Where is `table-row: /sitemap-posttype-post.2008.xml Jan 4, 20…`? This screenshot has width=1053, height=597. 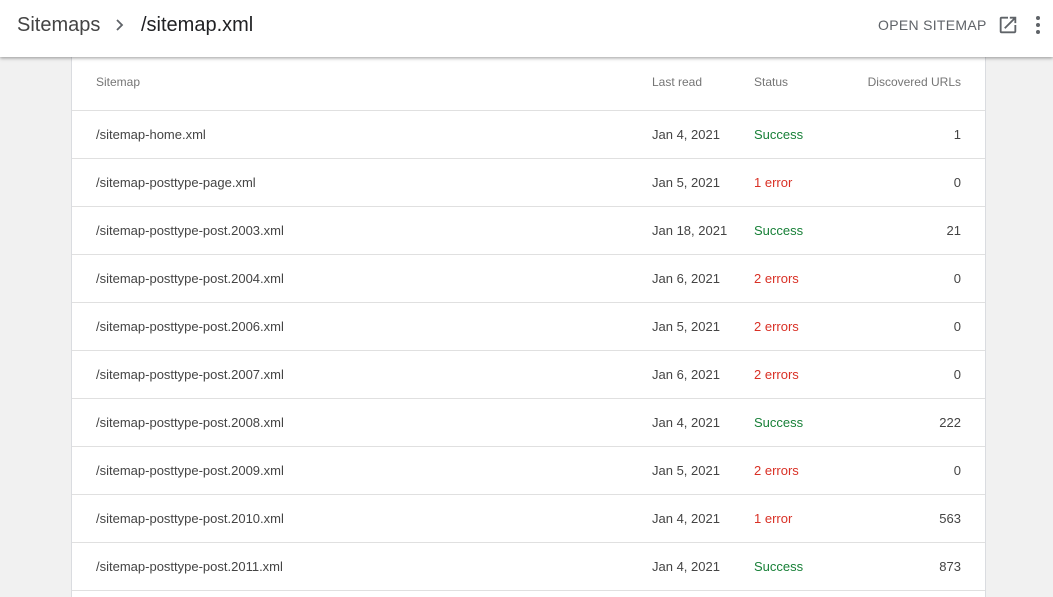
table-row: /sitemap-posttype-post.2008.xml Jan 4, 20… is located at coordinates (528, 423).